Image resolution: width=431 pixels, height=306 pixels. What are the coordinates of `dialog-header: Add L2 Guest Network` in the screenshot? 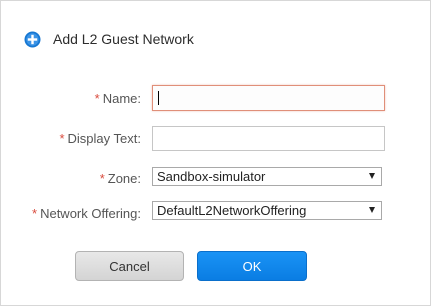 It's located at (109, 39).